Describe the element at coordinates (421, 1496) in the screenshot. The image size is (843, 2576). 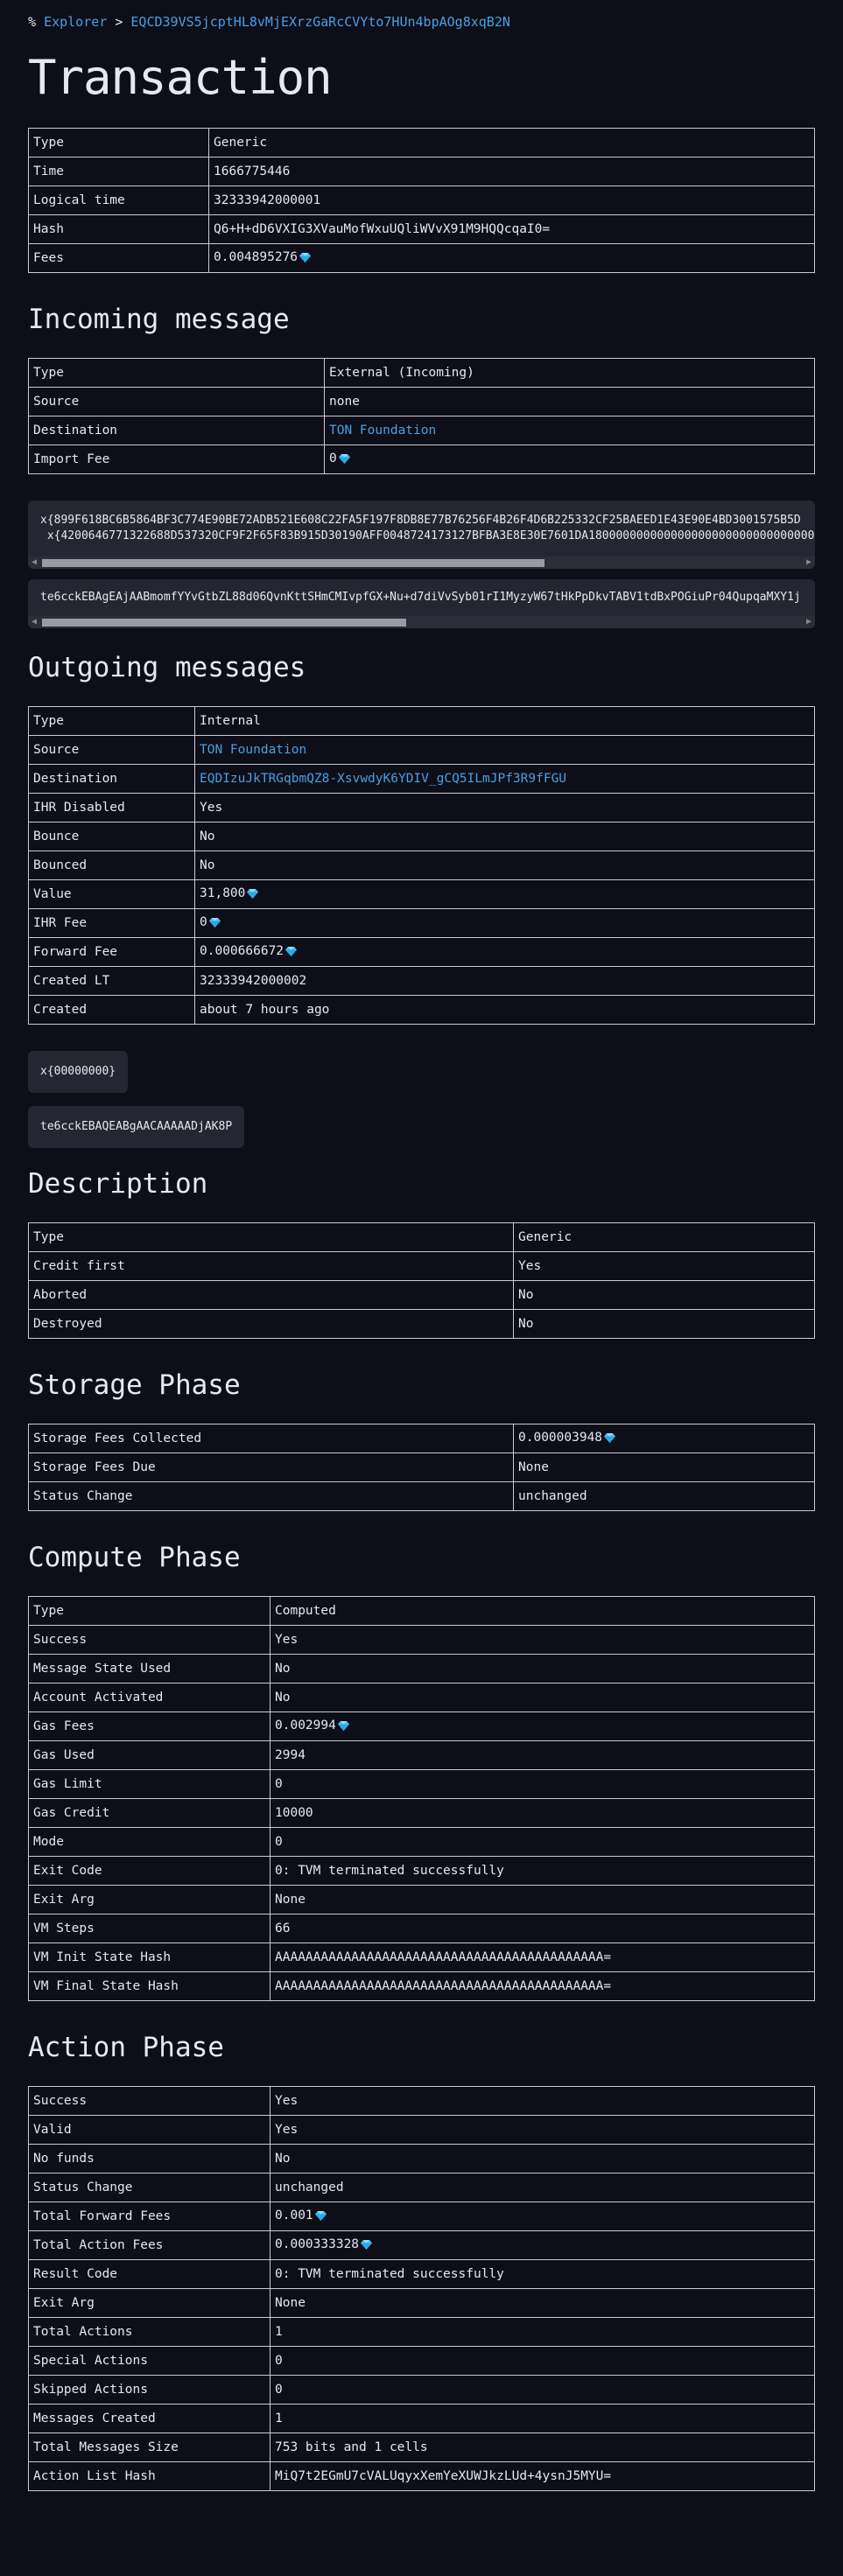
I see `table-row: Status Change unchanged` at that location.